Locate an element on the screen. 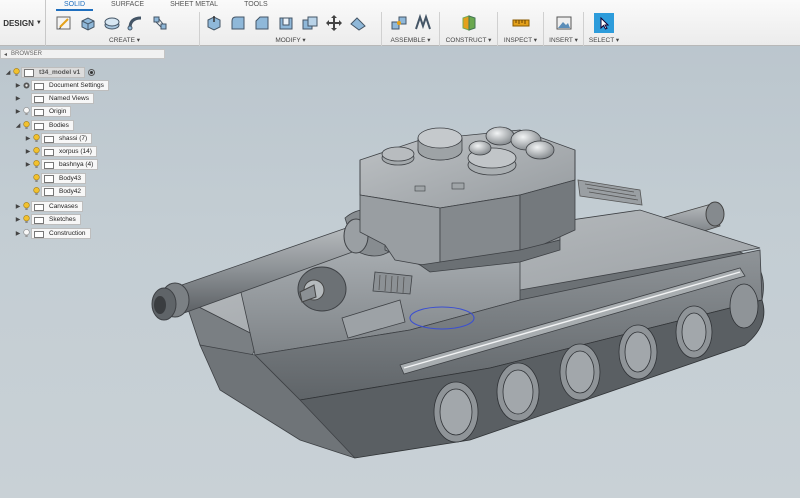 The width and height of the screenshot is (800, 498). tree-label: shassi (7) is located at coordinates (73, 138).